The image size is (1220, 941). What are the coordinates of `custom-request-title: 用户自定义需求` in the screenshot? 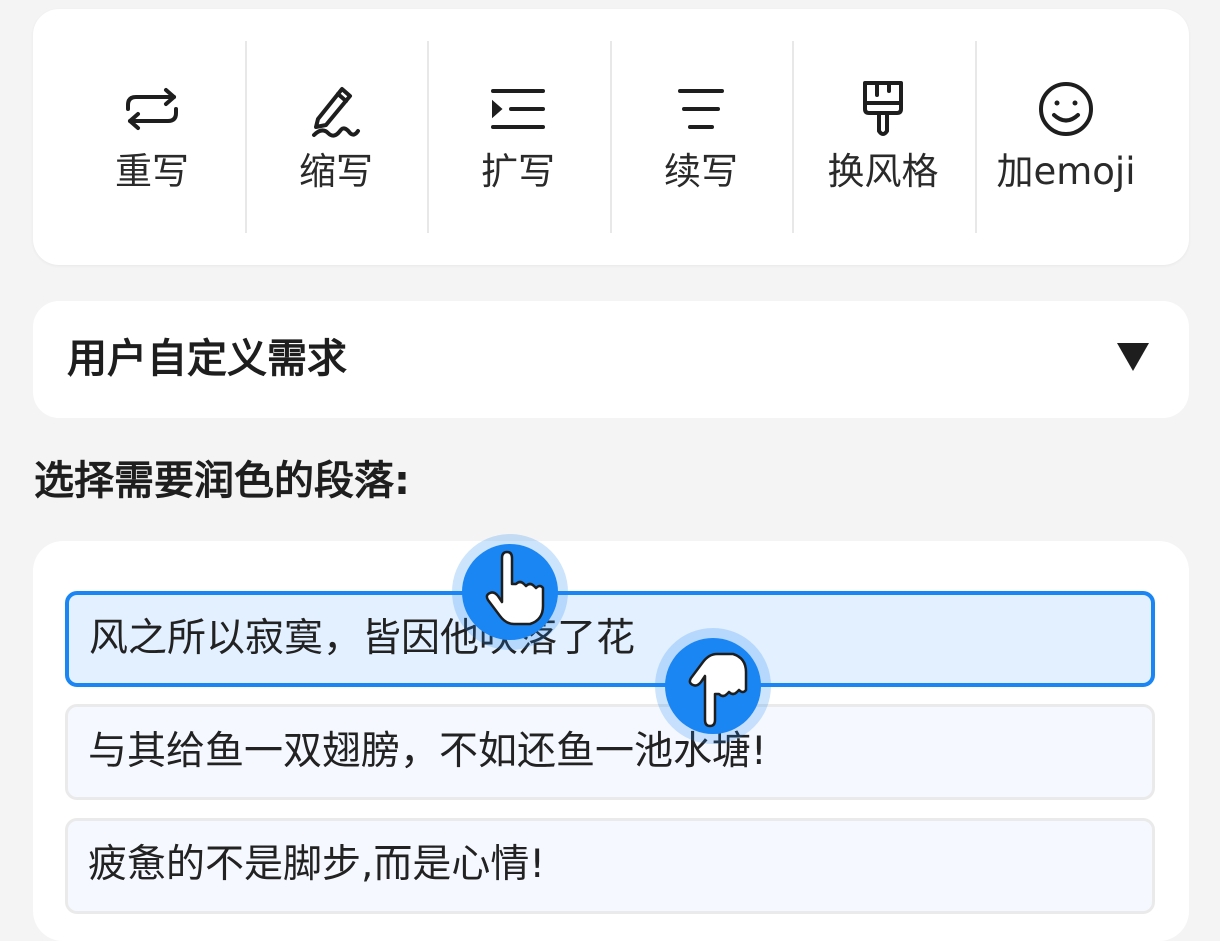 It's located at (207, 359).